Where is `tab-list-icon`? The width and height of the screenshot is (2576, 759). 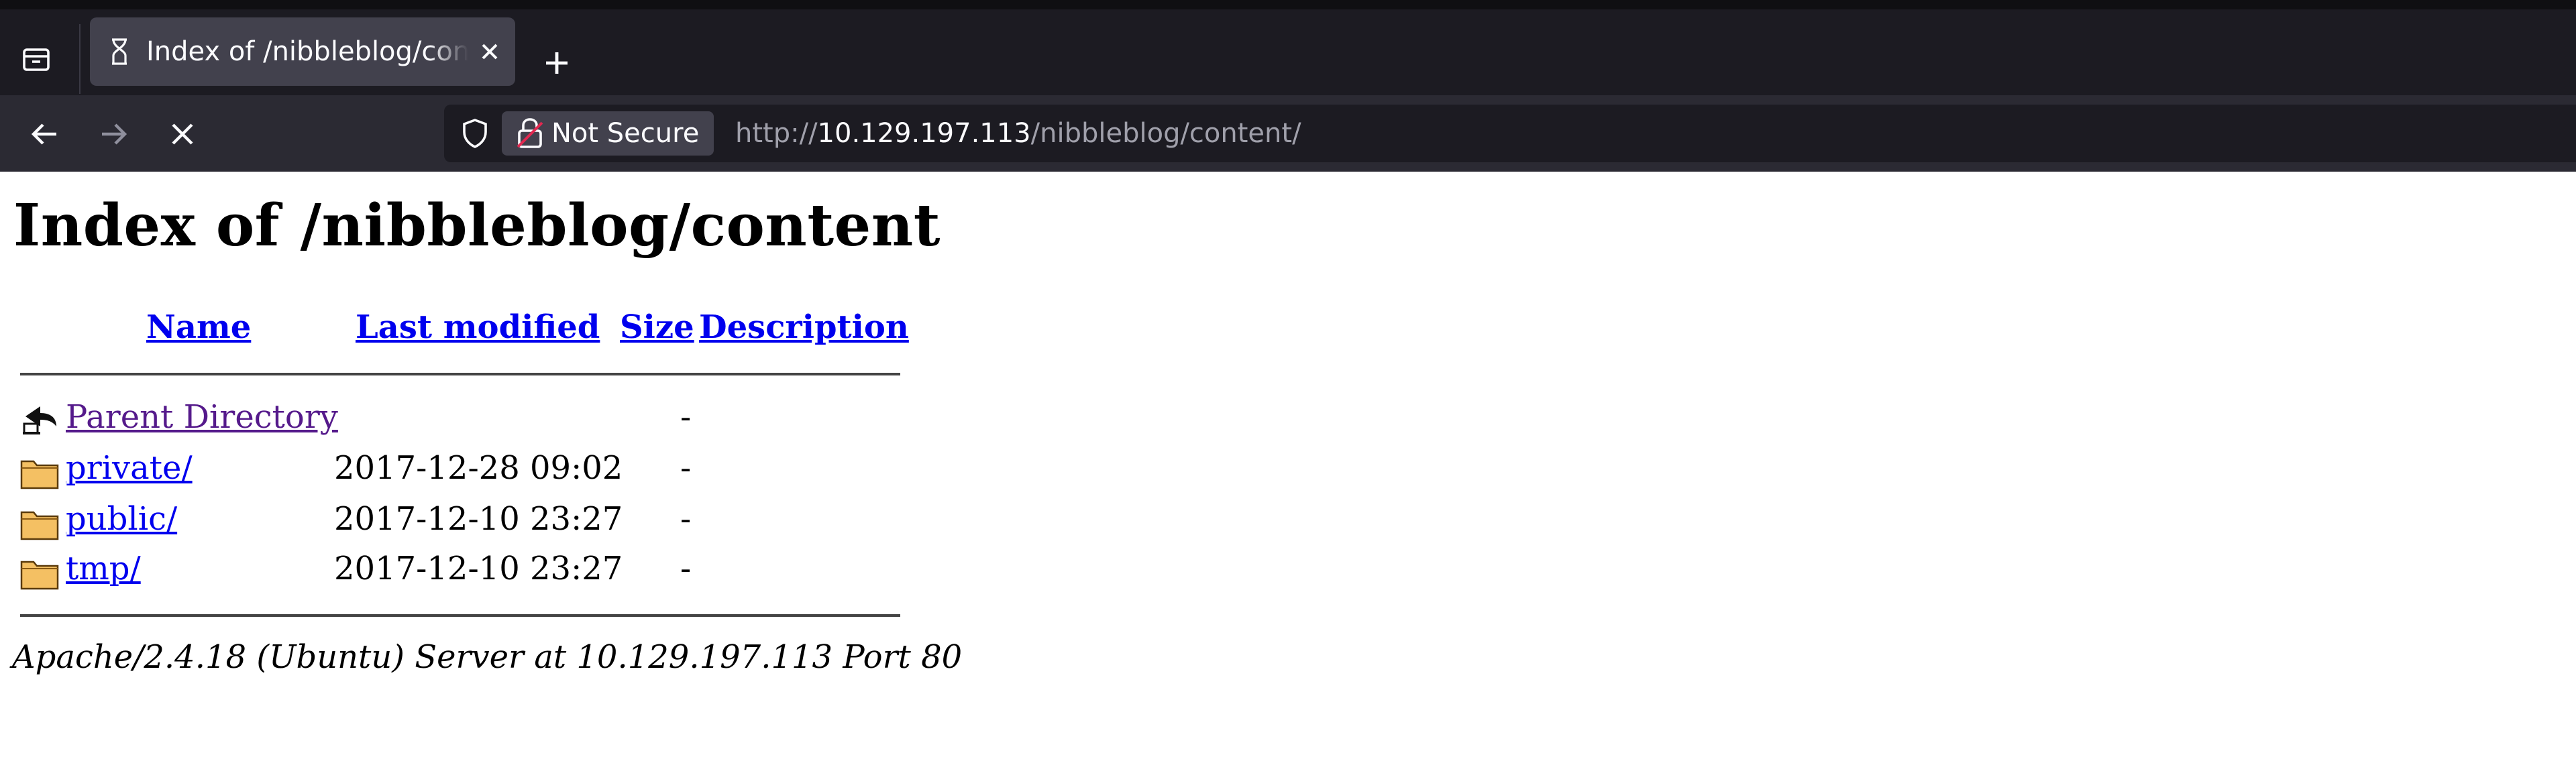 tab-list-icon is located at coordinates (36, 59).